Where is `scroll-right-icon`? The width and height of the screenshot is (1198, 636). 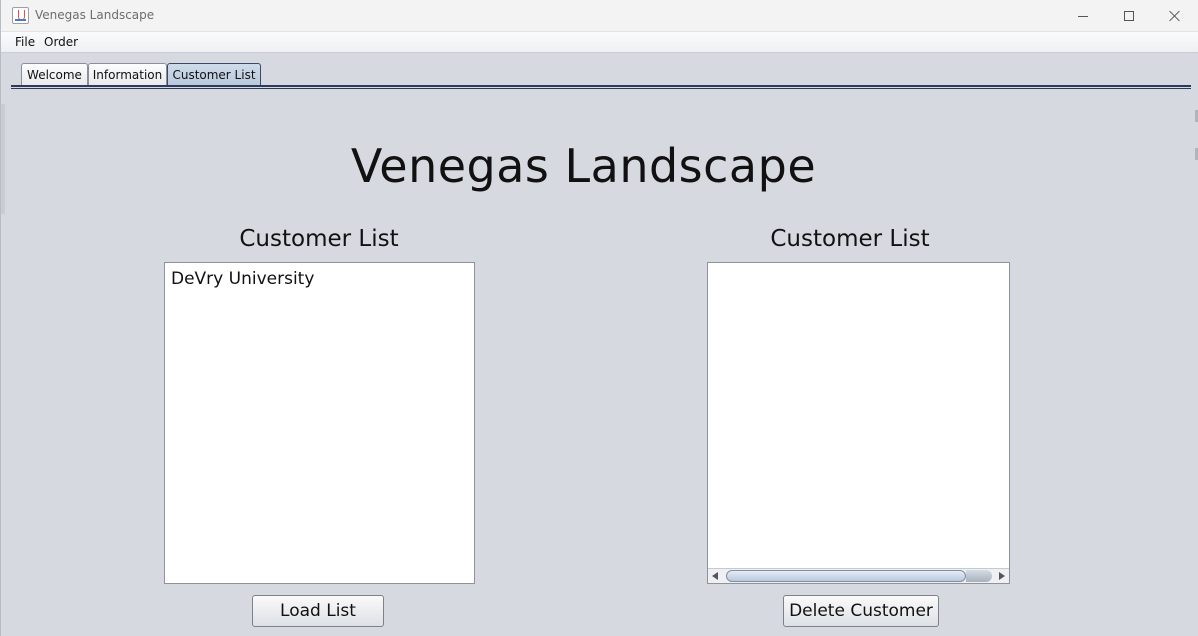 scroll-right-icon is located at coordinates (1002, 576).